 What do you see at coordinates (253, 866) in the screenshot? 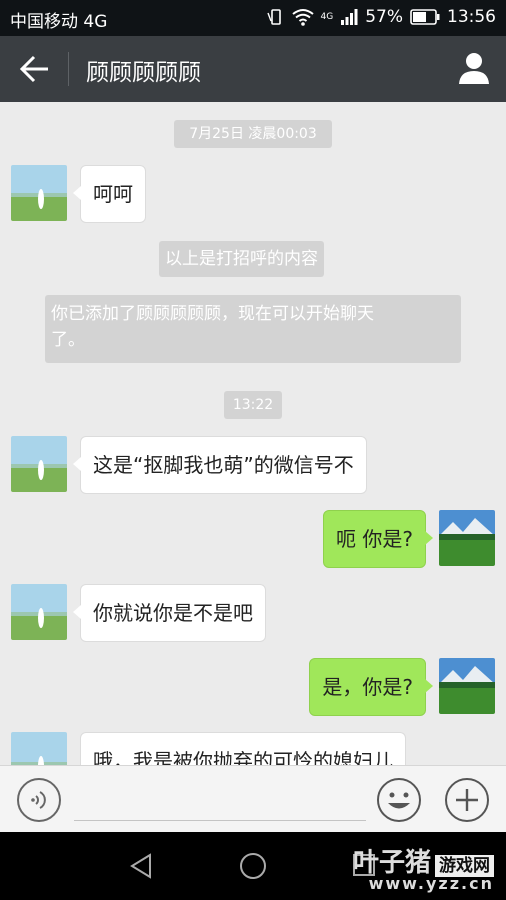
I see `nav-home-icon` at bounding box center [253, 866].